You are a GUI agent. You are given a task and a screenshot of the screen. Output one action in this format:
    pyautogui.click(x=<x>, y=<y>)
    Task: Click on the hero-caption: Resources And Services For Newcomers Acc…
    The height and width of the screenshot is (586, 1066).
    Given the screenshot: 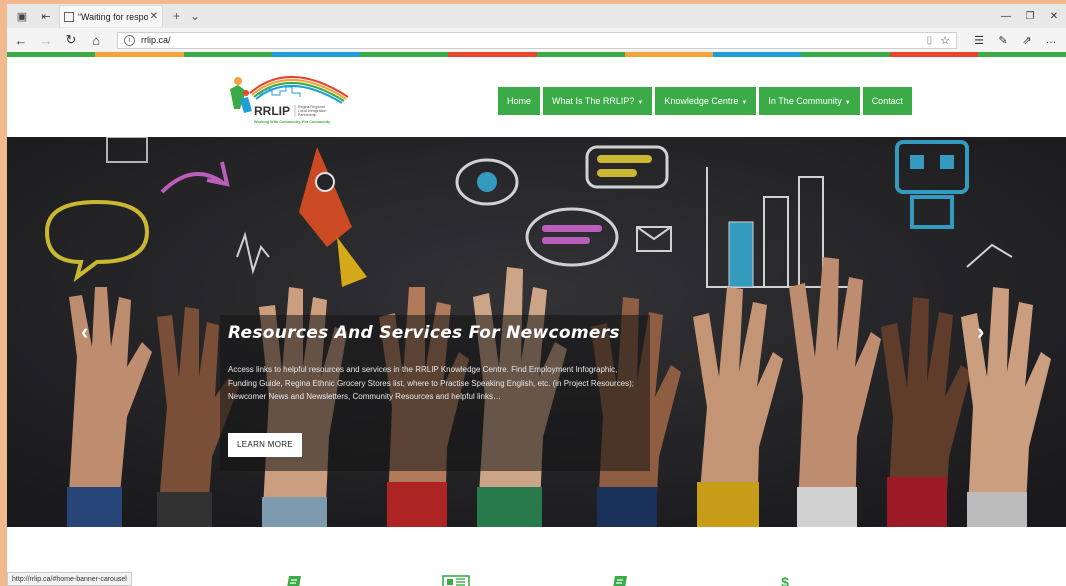 What is the action you would take?
    pyautogui.click(x=435, y=393)
    